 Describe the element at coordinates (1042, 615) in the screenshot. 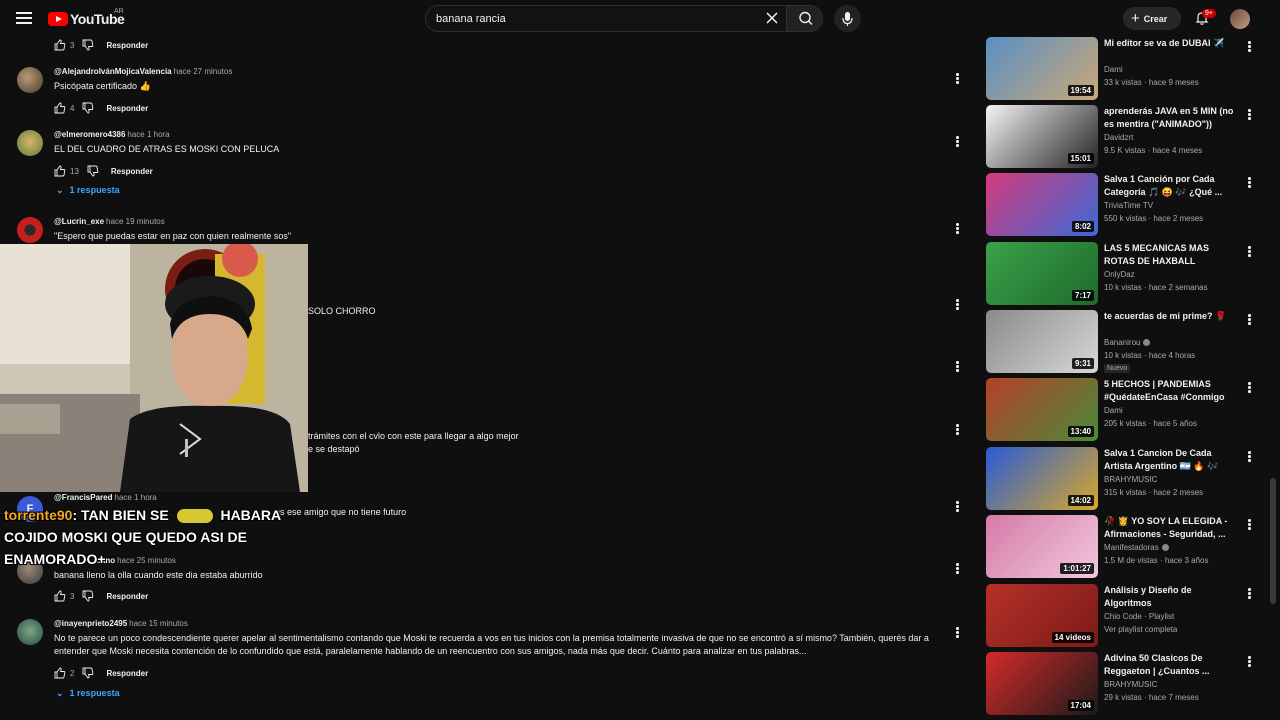

I see `video-thumbnail: 14 videos` at that location.